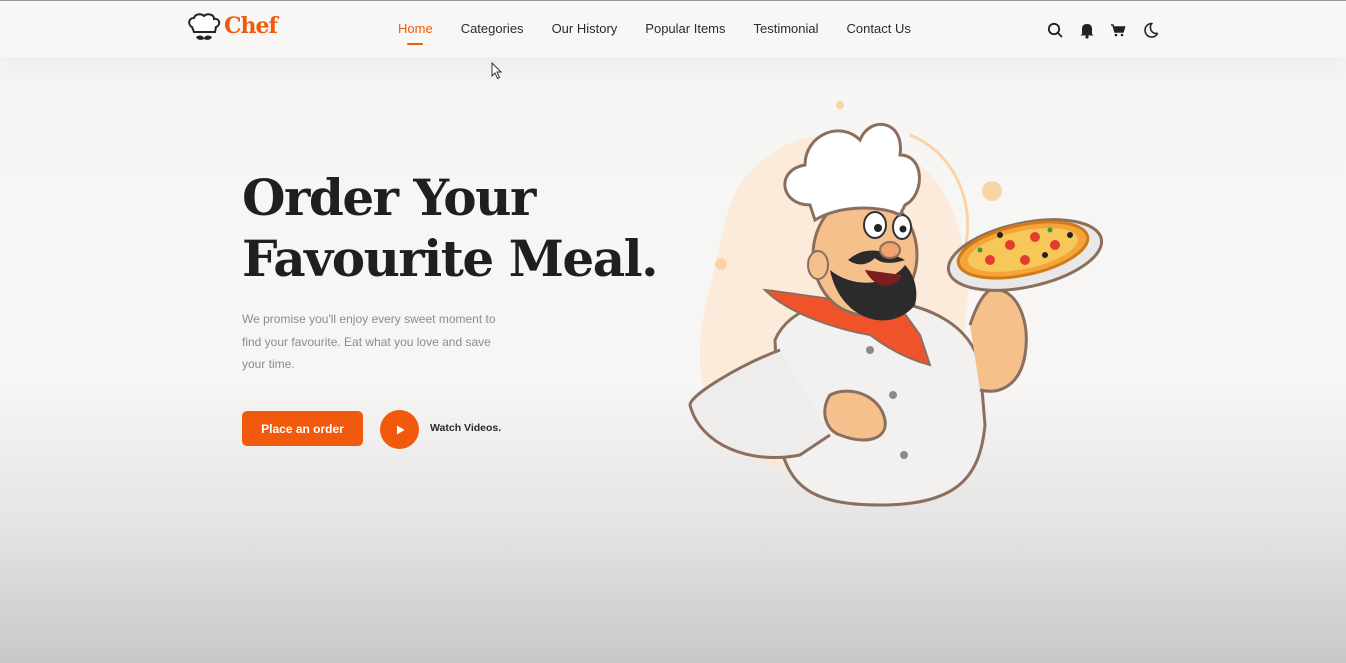  Describe the element at coordinates (415, 31) in the screenshot. I see `nav-item-home: Home` at that location.